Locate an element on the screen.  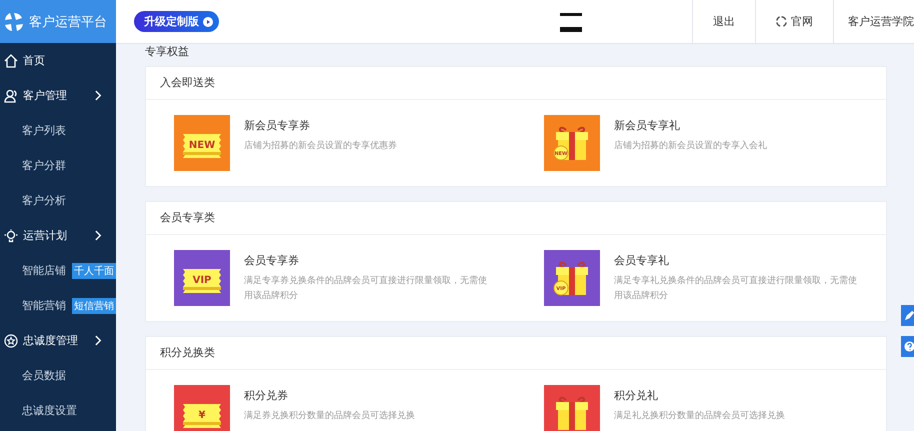
benefit-description: 满足礼兑换积分数量的品牌会员可选择兑换 is located at coordinates (700, 416).